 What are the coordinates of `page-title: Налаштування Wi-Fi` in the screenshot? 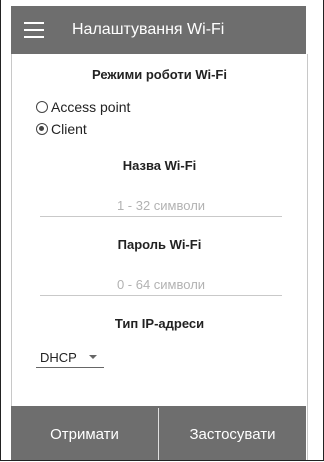 It's located at (148, 29).